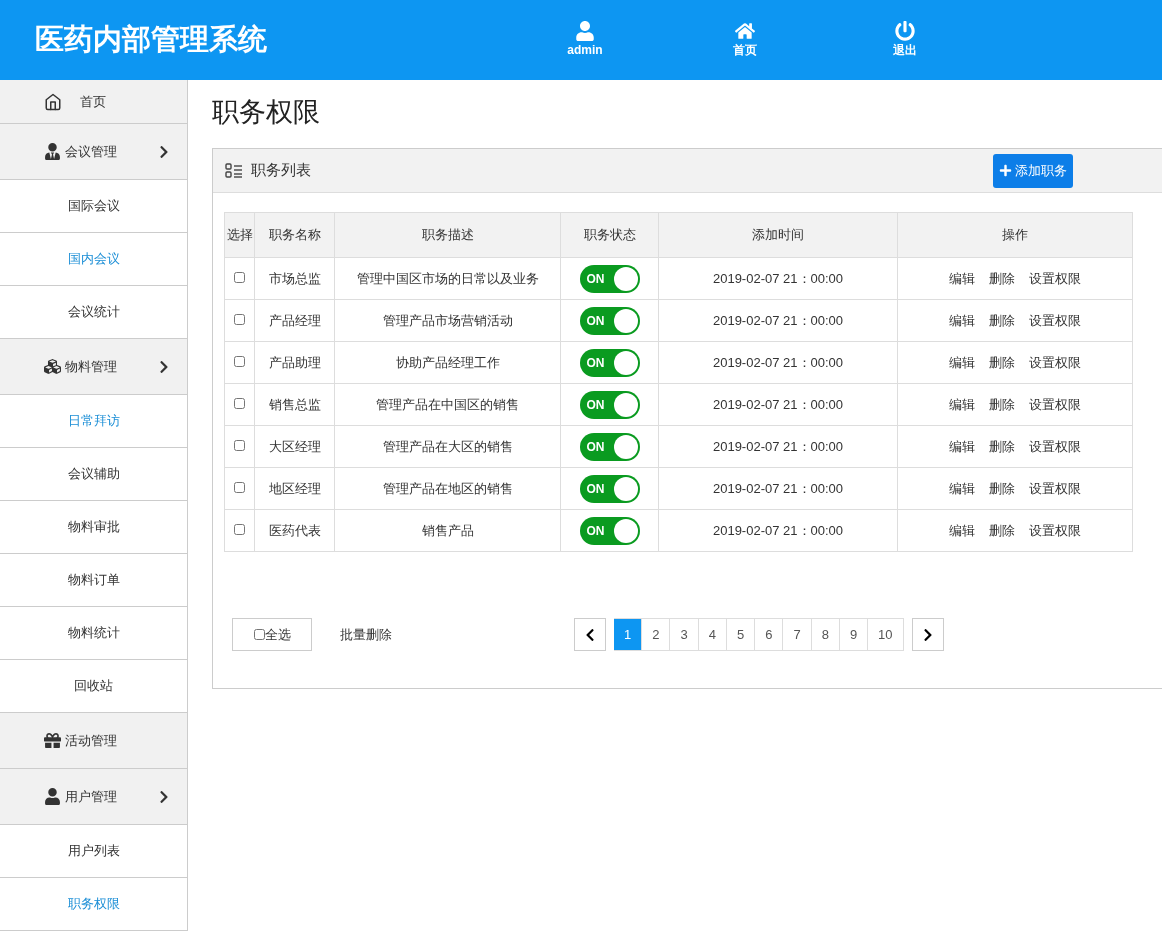 The width and height of the screenshot is (1162, 931). I want to click on page-title: 职务权限, so click(266, 112).